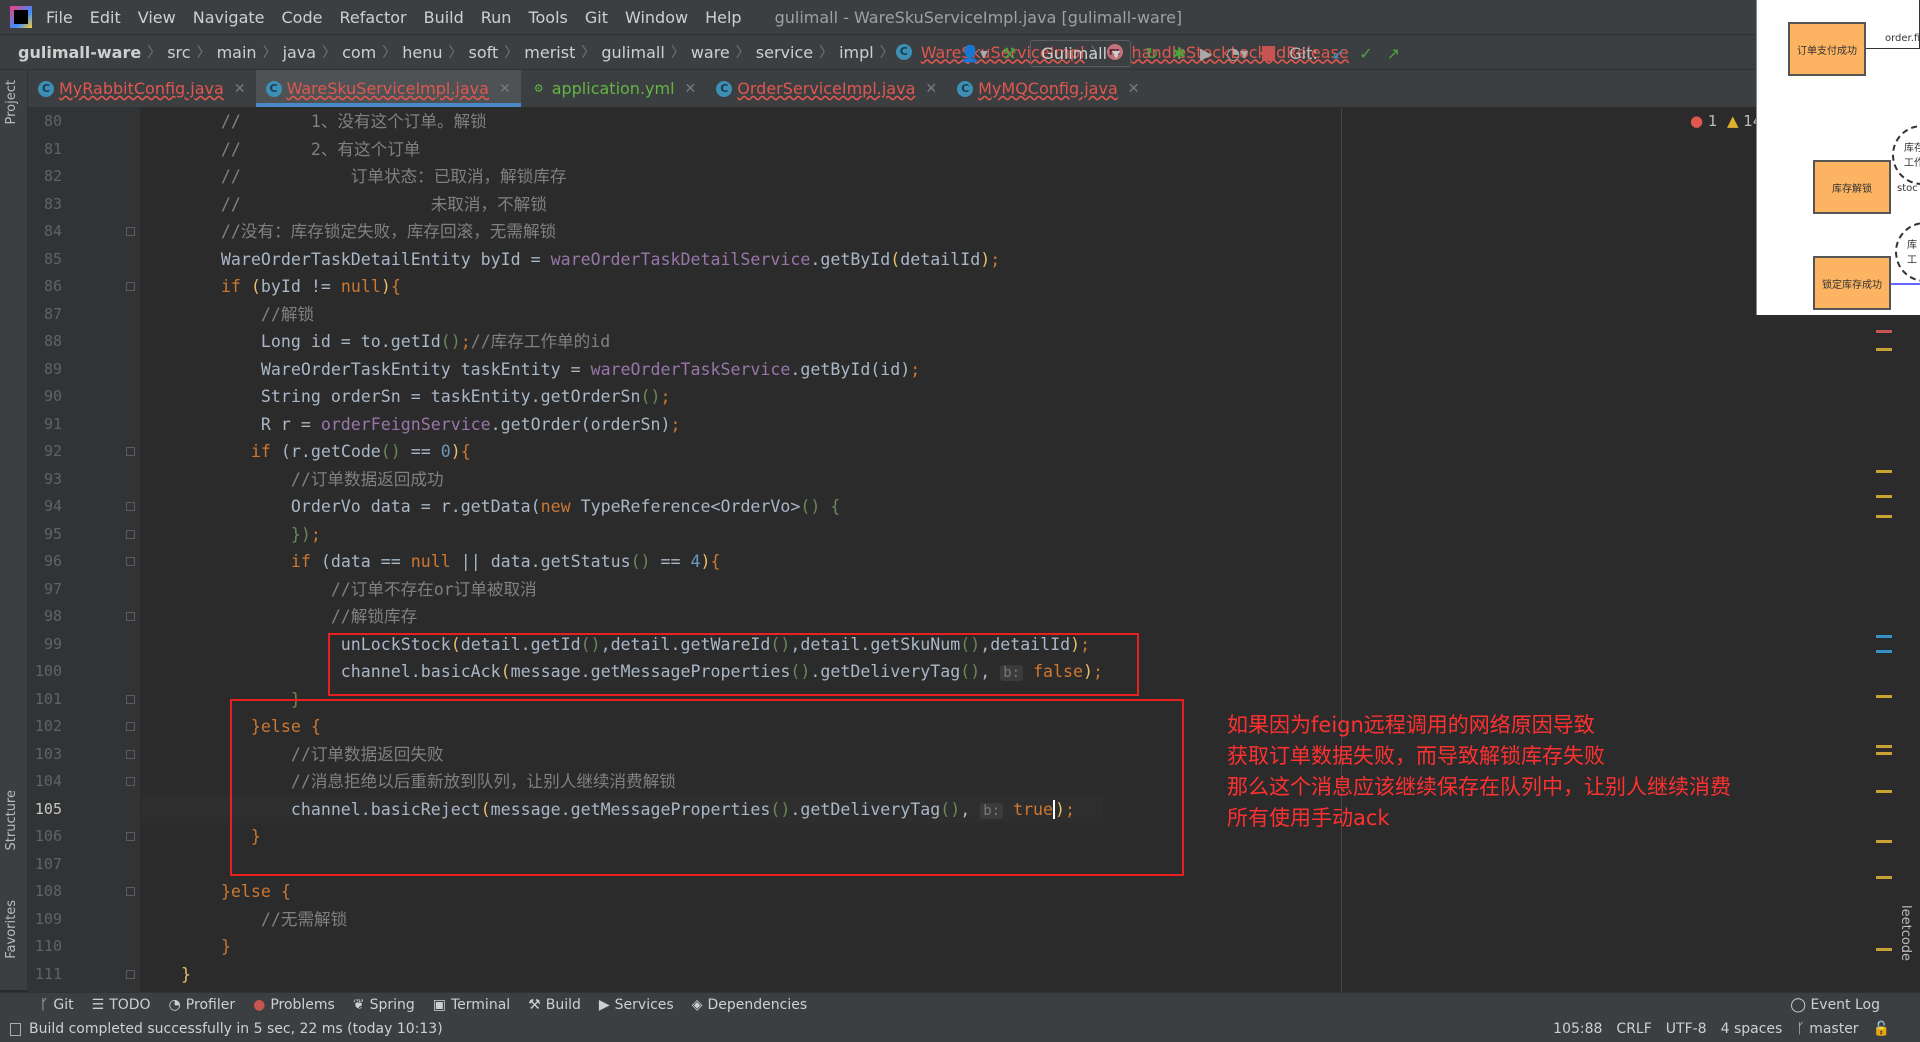 This screenshot has width=1920, height=1042. What do you see at coordinates (547, 17) in the screenshot?
I see `menu-tools: Tools` at bounding box center [547, 17].